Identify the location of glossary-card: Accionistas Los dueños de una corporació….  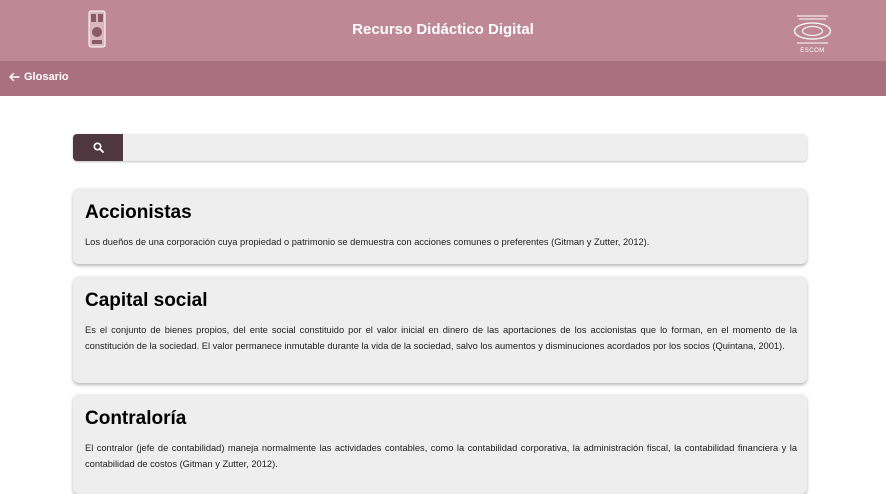
(440, 226).